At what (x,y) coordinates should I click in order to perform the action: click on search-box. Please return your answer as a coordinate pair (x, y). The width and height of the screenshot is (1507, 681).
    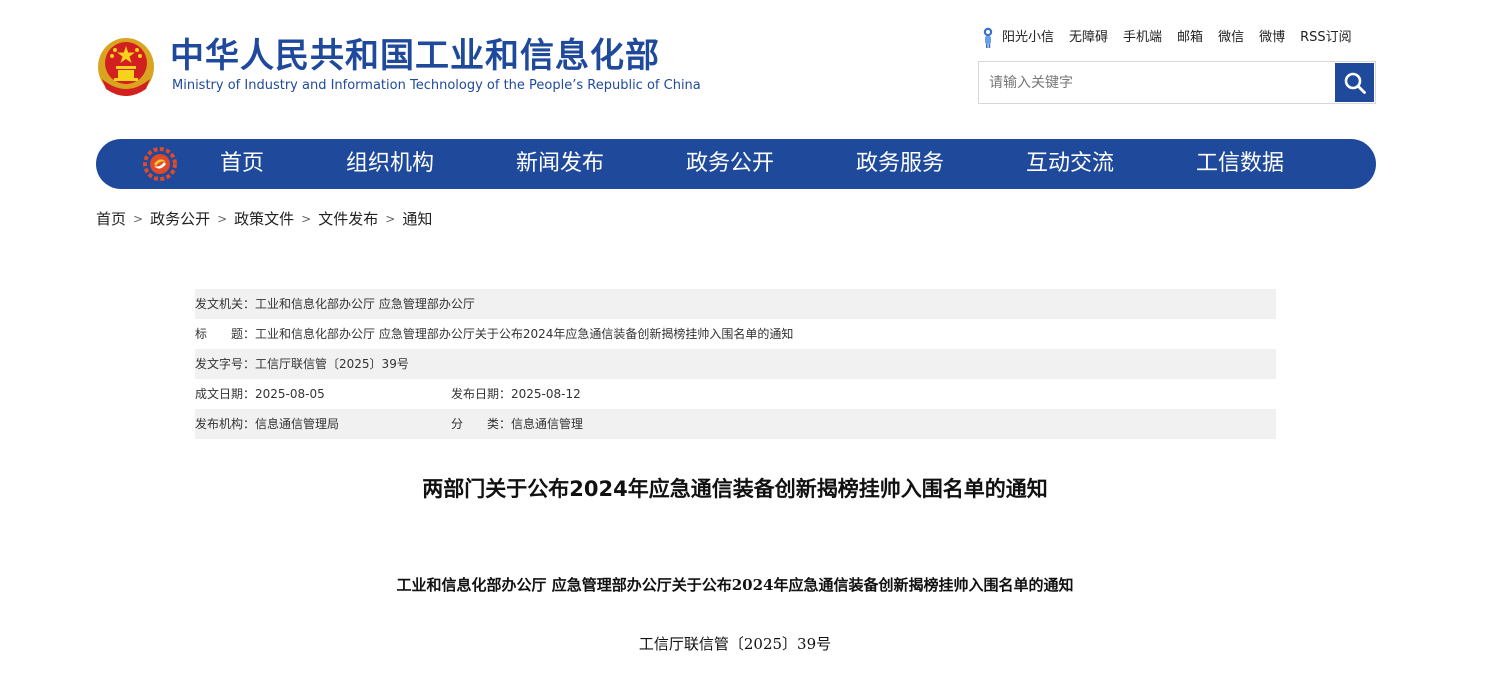
    Looking at the image, I should click on (1177, 82).